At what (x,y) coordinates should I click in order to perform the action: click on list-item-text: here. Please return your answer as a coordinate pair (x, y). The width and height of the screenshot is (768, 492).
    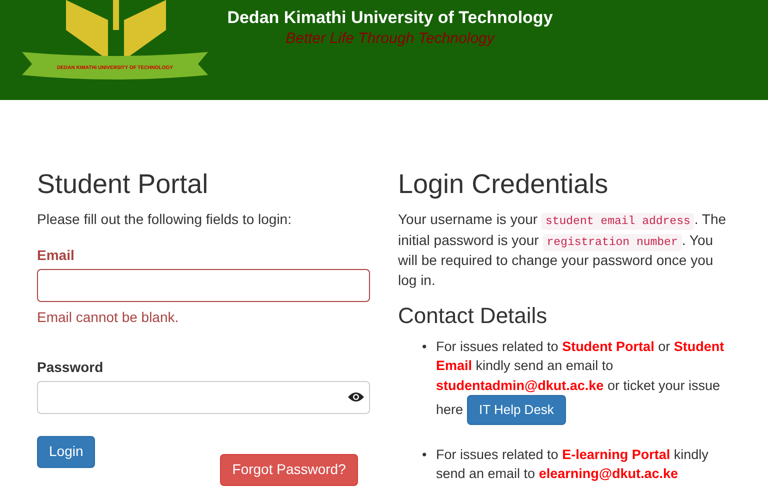
    Looking at the image, I should click on (450, 410).